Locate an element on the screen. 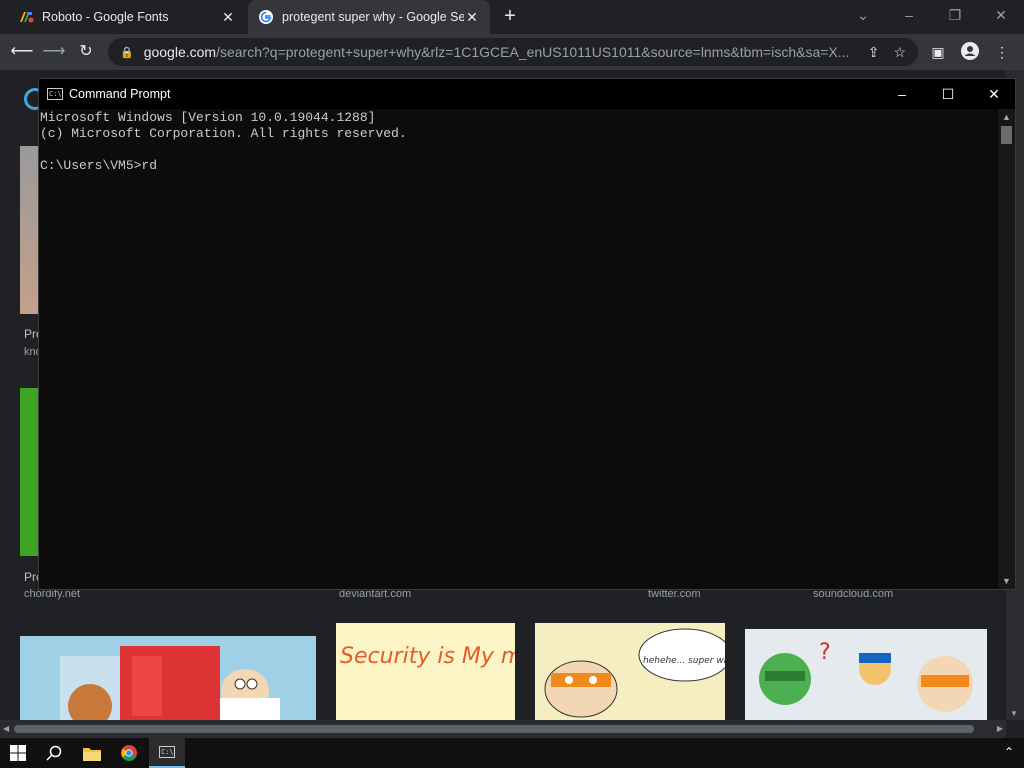 The image size is (1024, 768). close-window-icon: ✕ is located at coordinates (1001, 15).